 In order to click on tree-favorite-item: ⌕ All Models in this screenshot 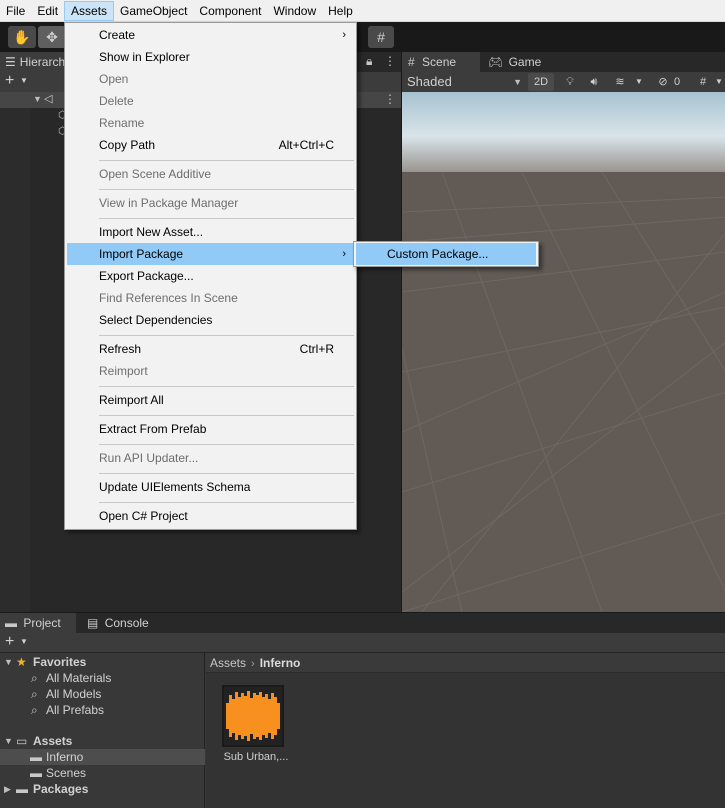, I will do `click(102, 694)`.